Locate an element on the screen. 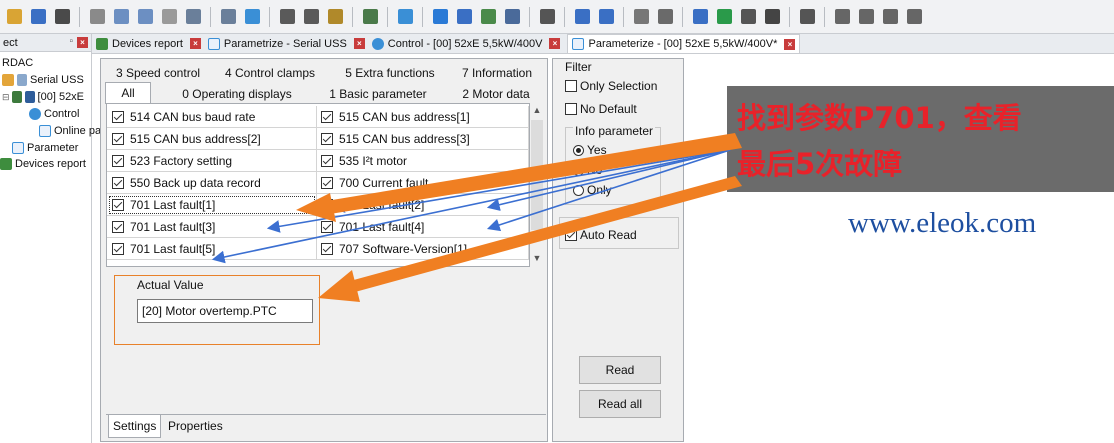 The image size is (1114, 443). print-icon is located at coordinates (287, 17).